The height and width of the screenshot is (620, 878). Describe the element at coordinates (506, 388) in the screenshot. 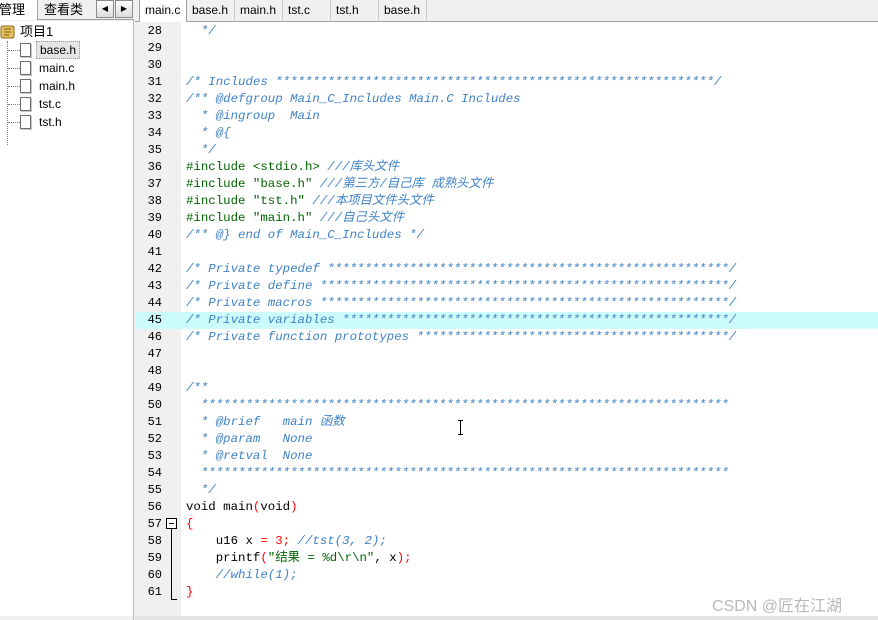

I see `code-line: 49 /**` at that location.